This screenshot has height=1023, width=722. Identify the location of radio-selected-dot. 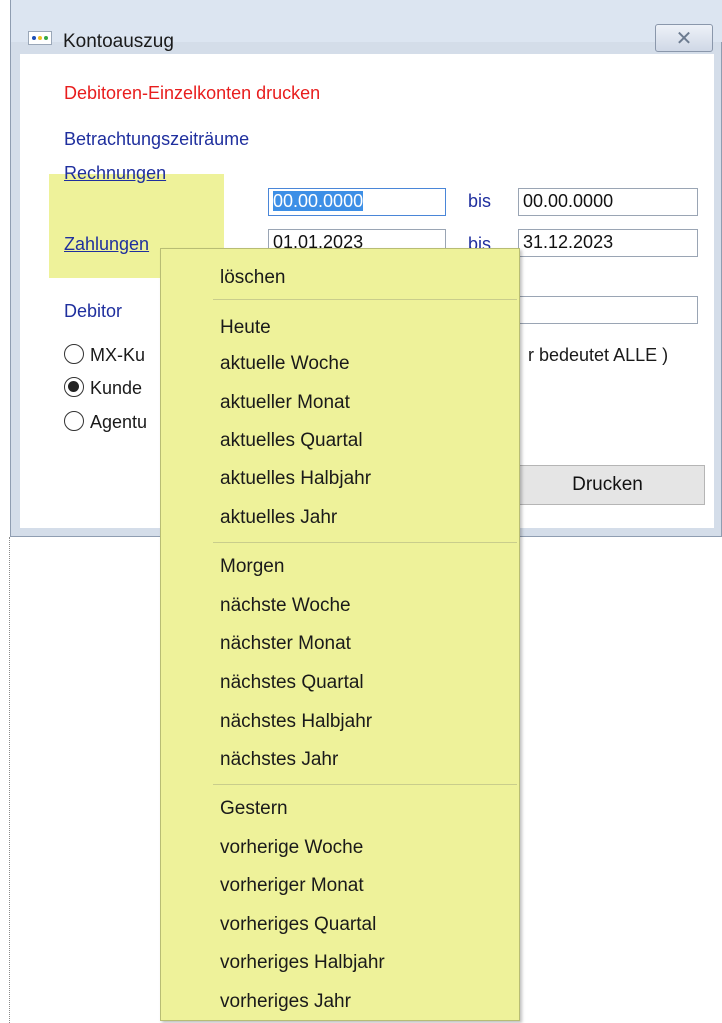
(73, 386).